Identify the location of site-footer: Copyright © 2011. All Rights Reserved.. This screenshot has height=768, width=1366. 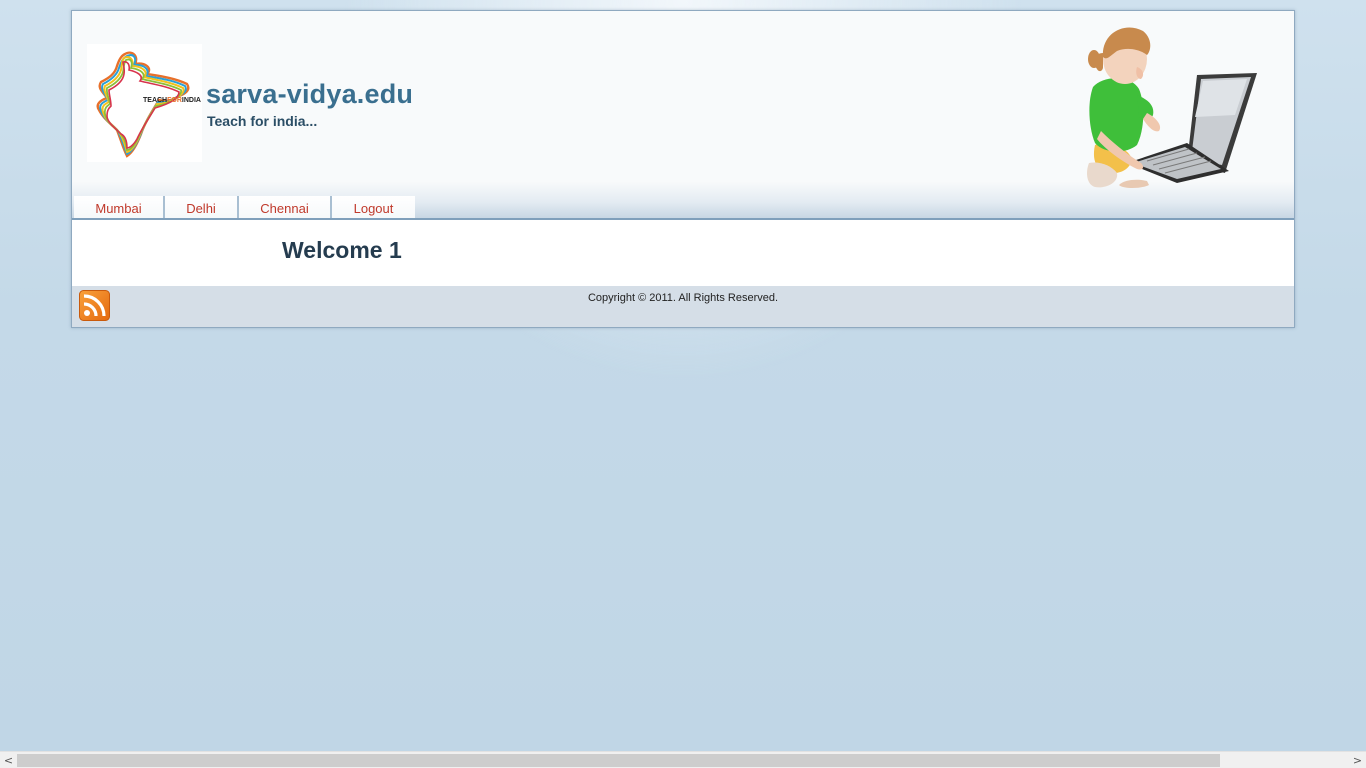
(683, 306).